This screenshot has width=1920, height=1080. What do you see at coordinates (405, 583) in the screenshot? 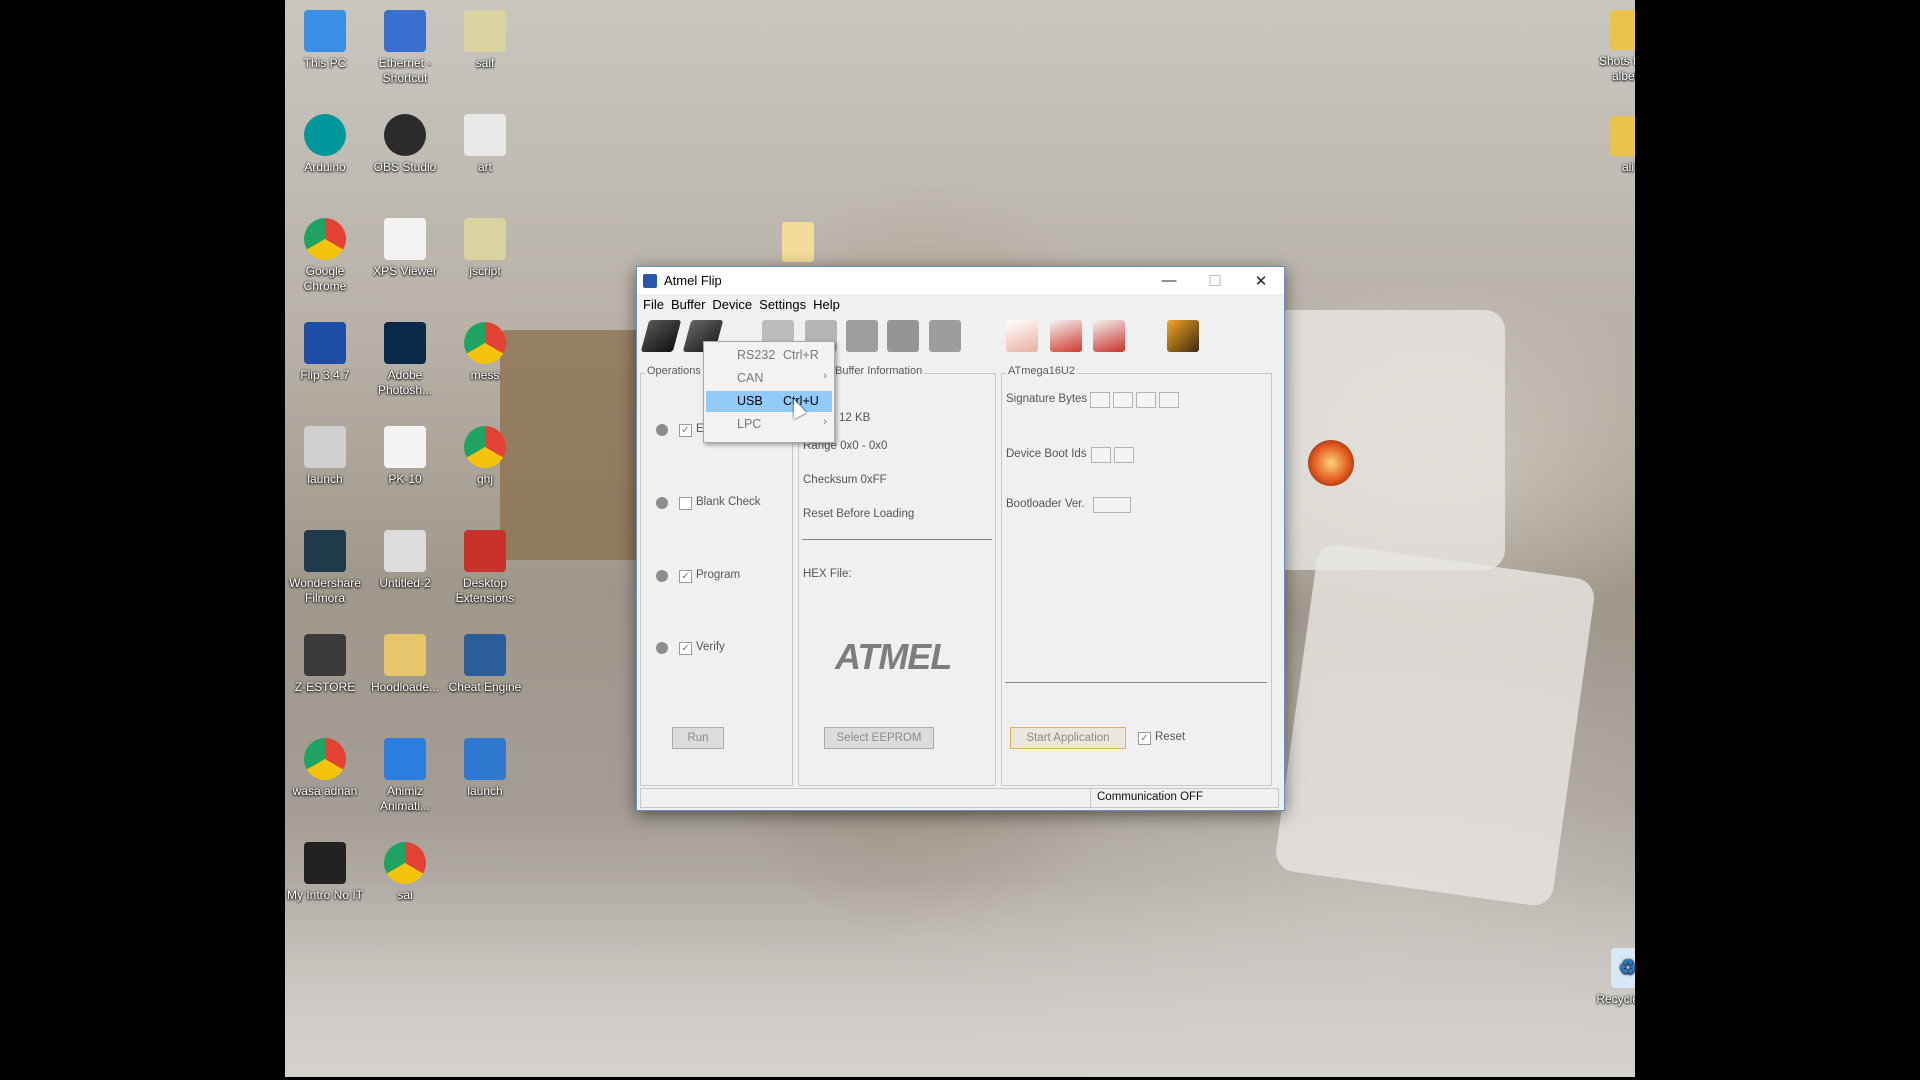
I see `desktop-icon-label: Untitled-2` at bounding box center [405, 583].